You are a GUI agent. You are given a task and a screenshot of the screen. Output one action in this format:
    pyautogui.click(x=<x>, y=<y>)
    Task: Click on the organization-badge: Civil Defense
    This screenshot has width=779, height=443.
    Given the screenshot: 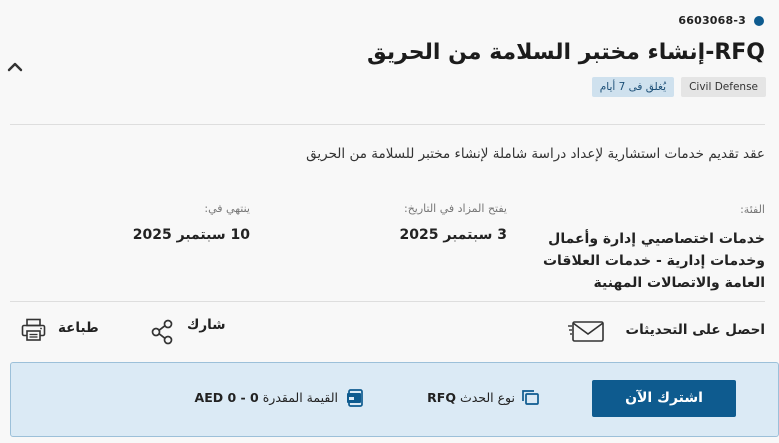 What is the action you would take?
    pyautogui.click(x=723, y=87)
    